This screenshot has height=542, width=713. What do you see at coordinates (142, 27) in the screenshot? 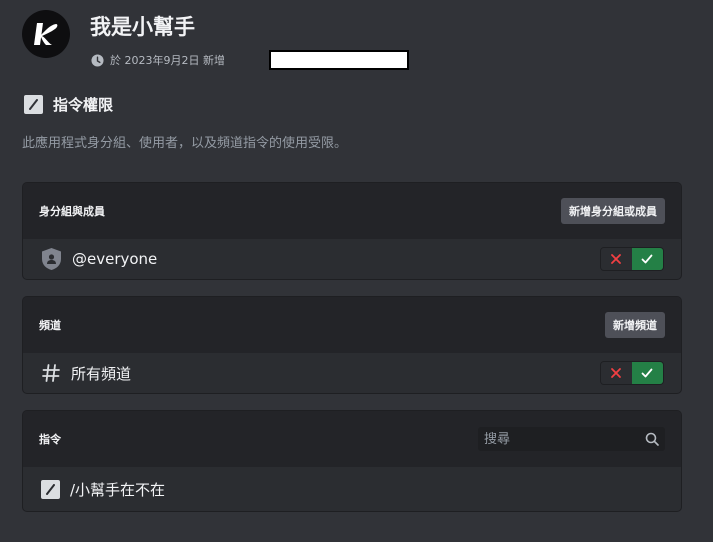
I see `app-name: 我是小幫手` at bounding box center [142, 27].